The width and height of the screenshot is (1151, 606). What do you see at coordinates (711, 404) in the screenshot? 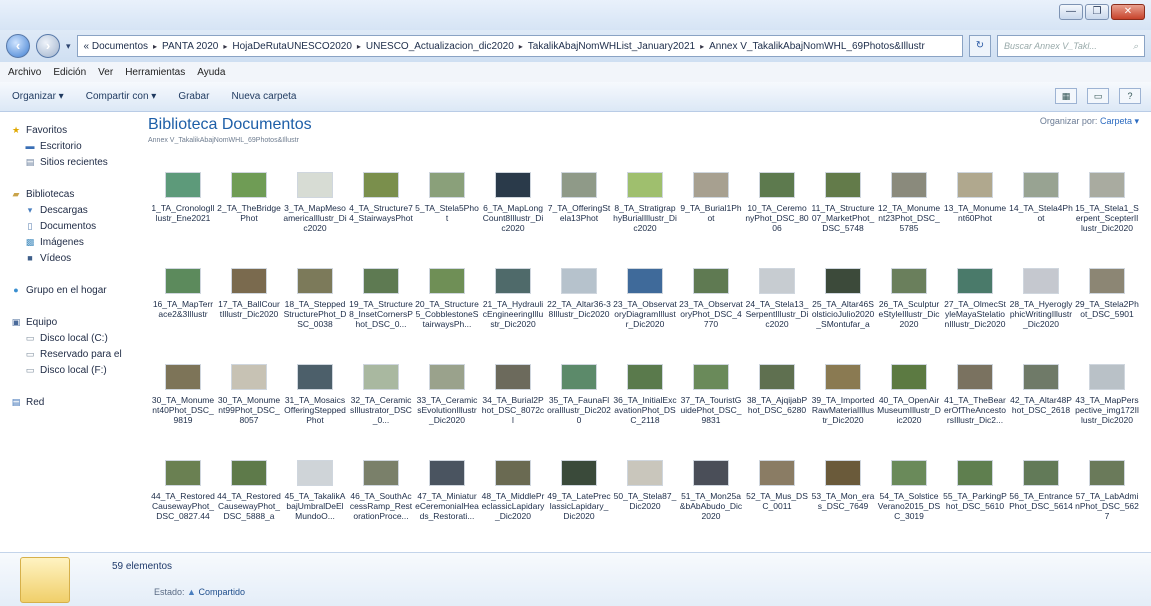
I see `file-item: 37_TA_TouristGuidePhot_DSC_9831` at bounding box center [711, 404].